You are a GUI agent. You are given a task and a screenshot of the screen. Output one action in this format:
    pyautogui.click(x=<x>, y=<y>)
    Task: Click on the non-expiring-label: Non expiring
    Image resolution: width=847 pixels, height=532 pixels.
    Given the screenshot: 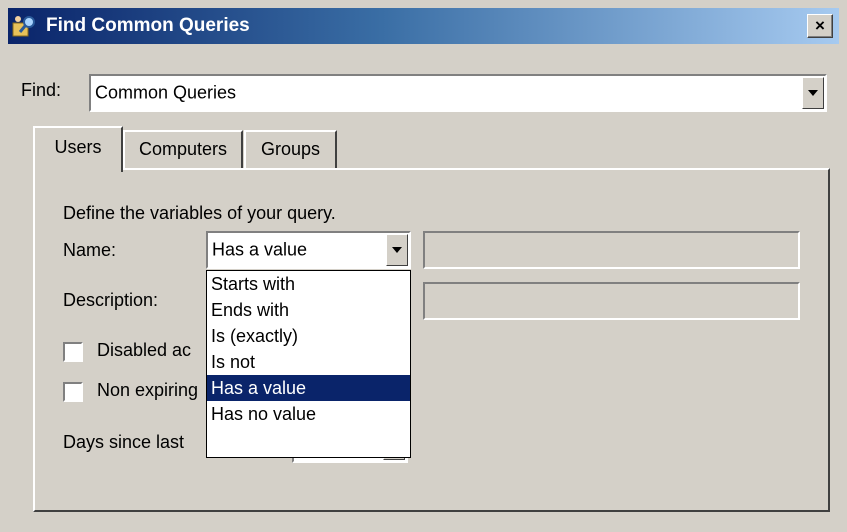 What is the action you would take?
    pyautogui.click(x=148, y=390)
    